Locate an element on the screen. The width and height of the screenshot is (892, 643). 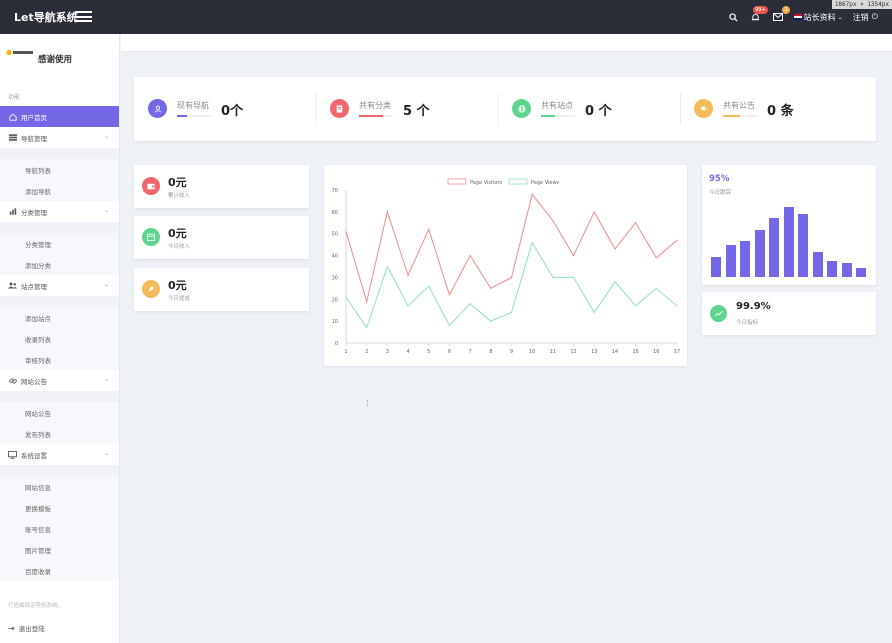
stat-label: 现有导航 is located at coordinates (193, 105).